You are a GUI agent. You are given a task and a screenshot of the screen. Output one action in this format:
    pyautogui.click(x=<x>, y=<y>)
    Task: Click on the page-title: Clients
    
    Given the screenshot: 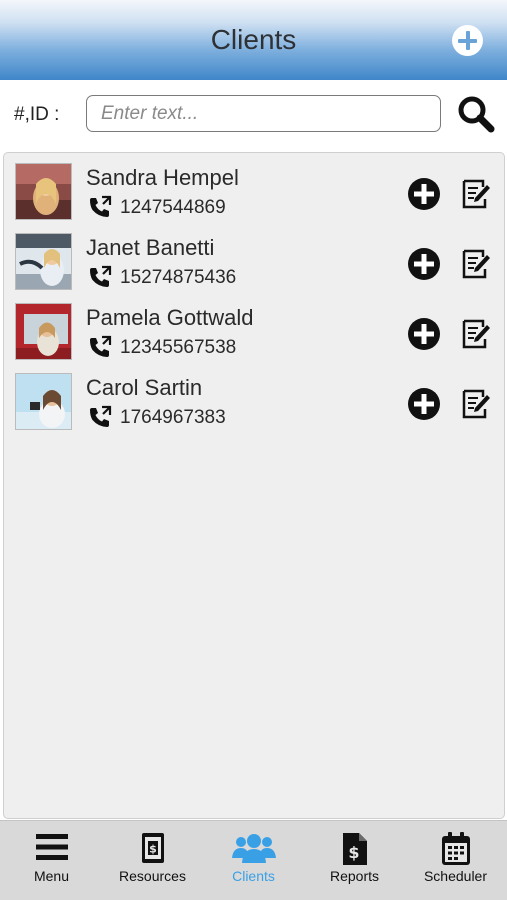 What is the action you would take?
    pyautogui.click(x=253, y=39)
    